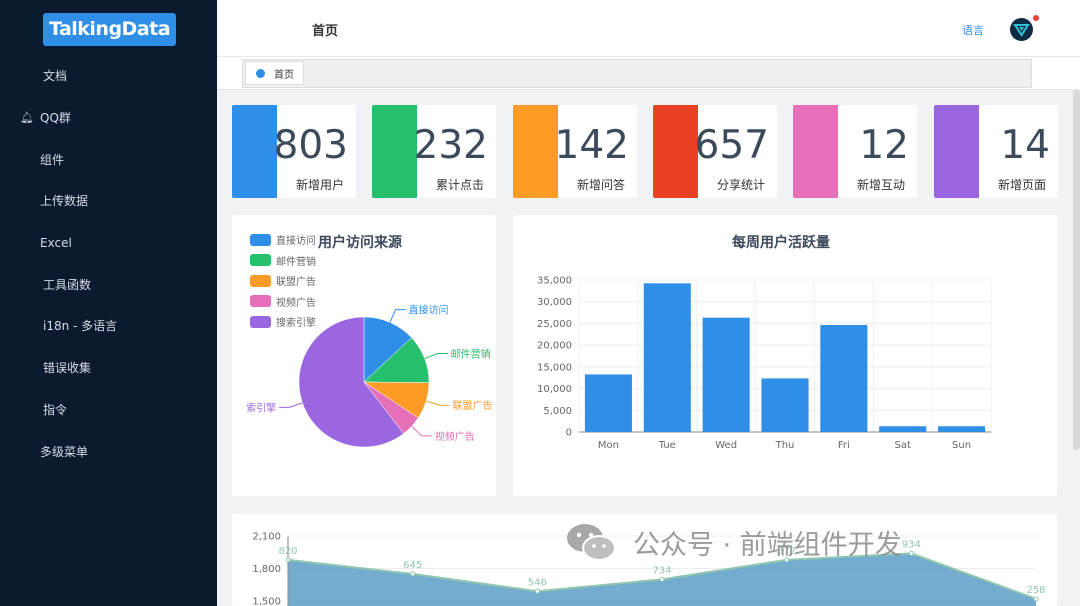 This screenshot has width=1080, height=606. What do you see at coordinates (52, 159) in the screenshot?
I see `sidebar-item-label: 组件` at bounding box center [52, 159].